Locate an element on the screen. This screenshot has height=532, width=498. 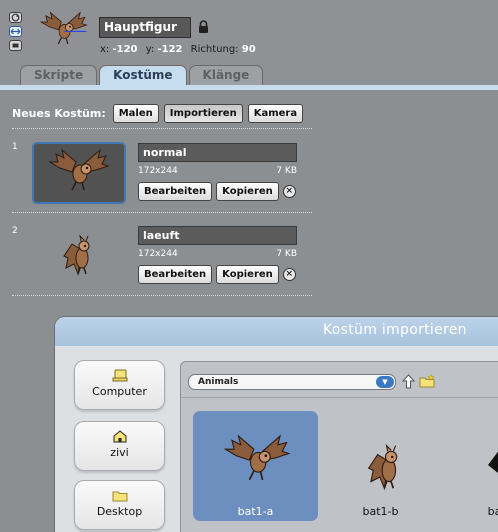
costume-thumbnail-laeuft is located at coordinates (79, 257).